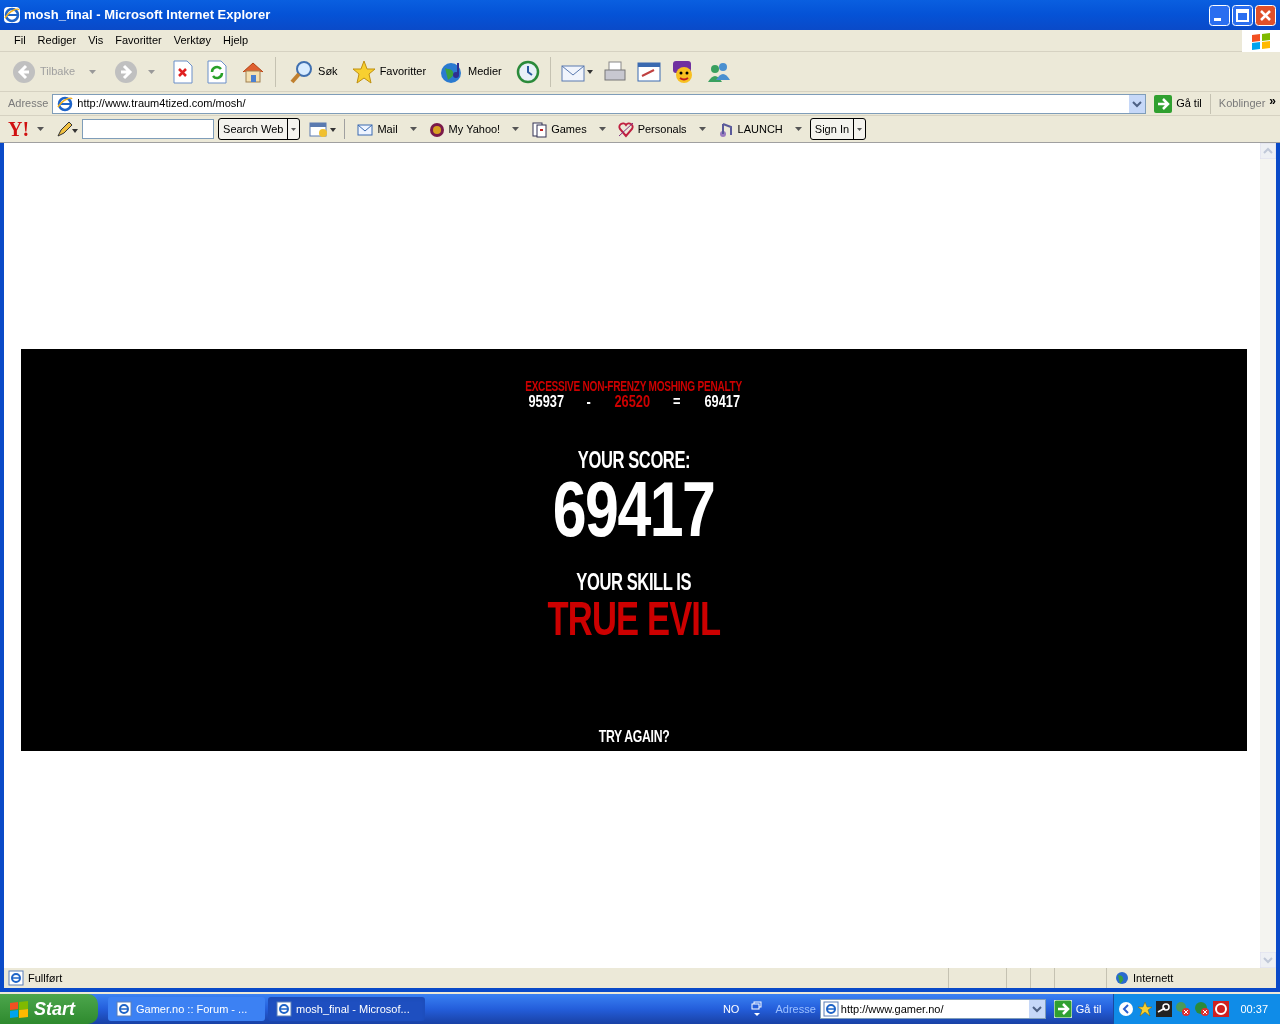 Image resolution: width=1280 pixels, height=1024 pixels. What do you see at coordinates (614, 71) in the screenshot?
I see `printer-icon` at bounding box center [614, 71].